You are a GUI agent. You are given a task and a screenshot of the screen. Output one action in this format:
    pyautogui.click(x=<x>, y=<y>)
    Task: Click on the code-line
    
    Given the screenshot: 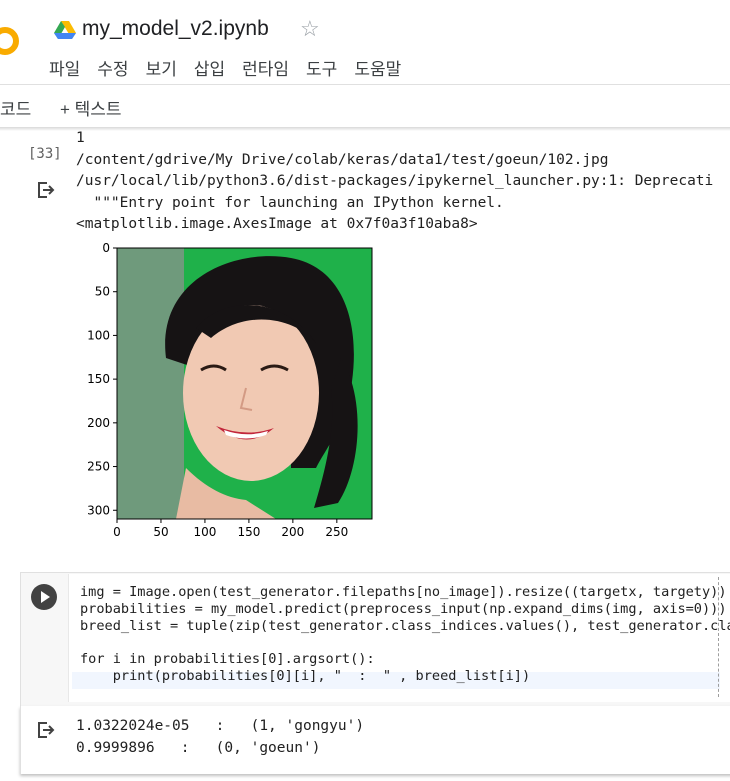 What is the action you would take?
    pyautogui.click(x=405, y=642)
    